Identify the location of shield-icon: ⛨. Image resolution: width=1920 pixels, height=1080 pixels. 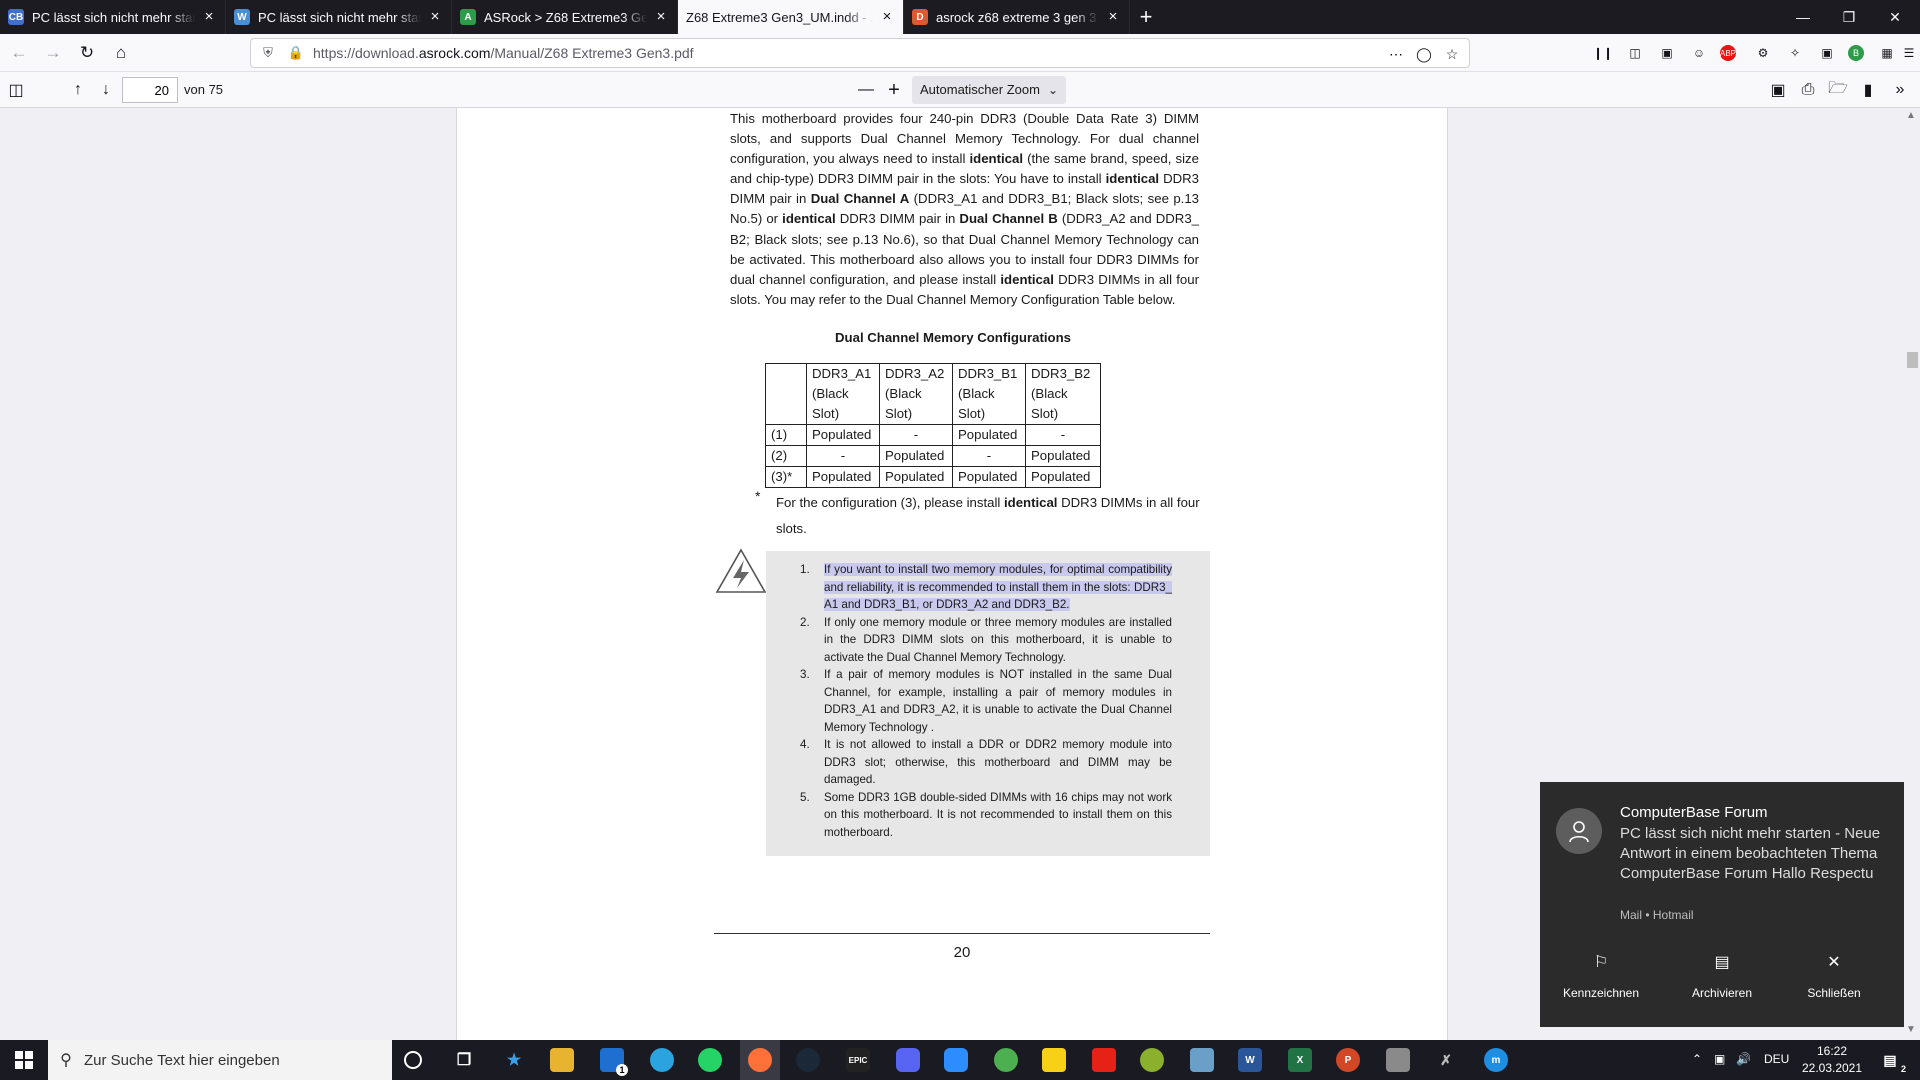
(268, 53).